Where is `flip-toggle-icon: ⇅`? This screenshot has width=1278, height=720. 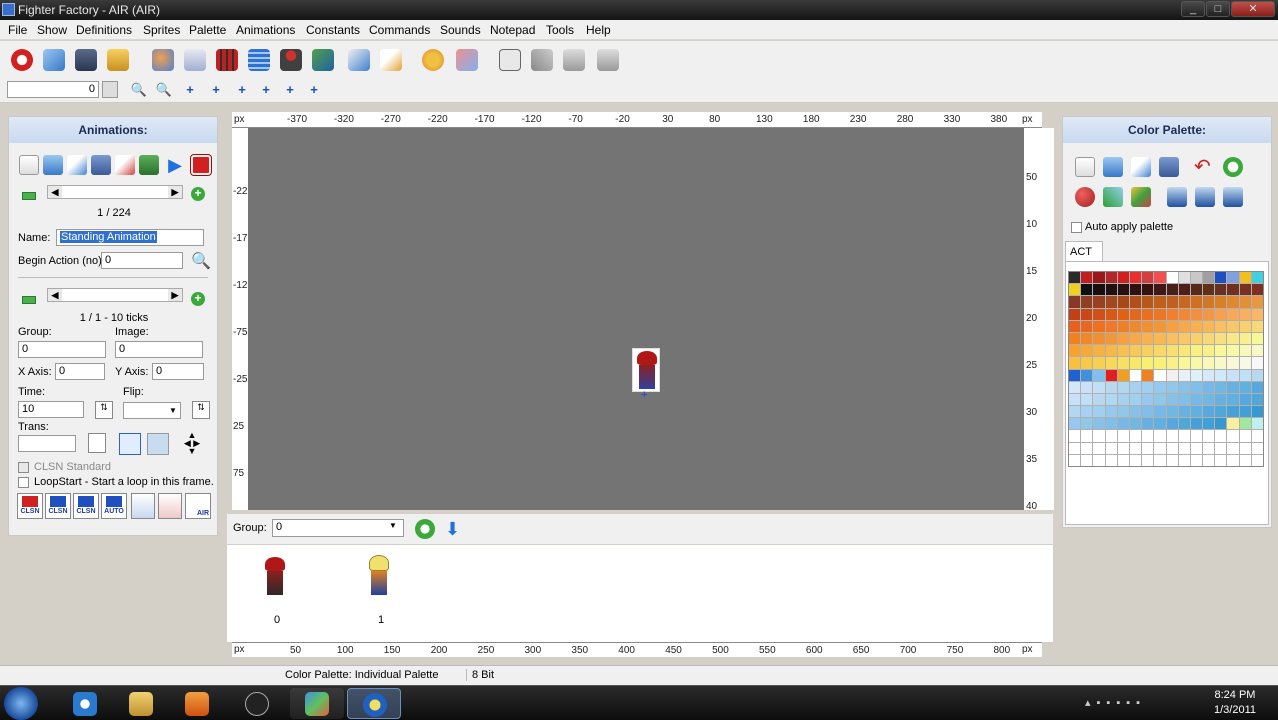 flip-toggle-icon: ⇅ is located at coordinates (201, 410).